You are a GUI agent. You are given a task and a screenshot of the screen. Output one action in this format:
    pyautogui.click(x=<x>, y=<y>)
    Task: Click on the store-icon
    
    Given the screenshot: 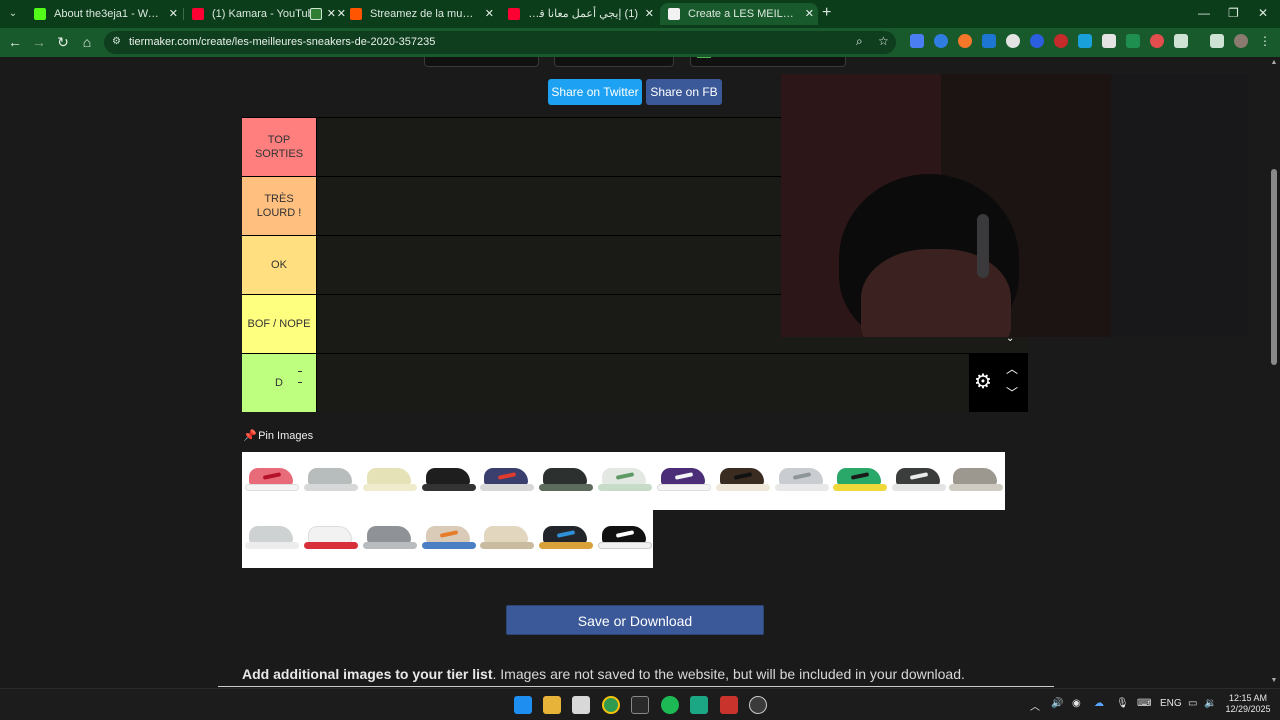 What is the action you would take?
    pyautogui.click(x=581, y=705)
    